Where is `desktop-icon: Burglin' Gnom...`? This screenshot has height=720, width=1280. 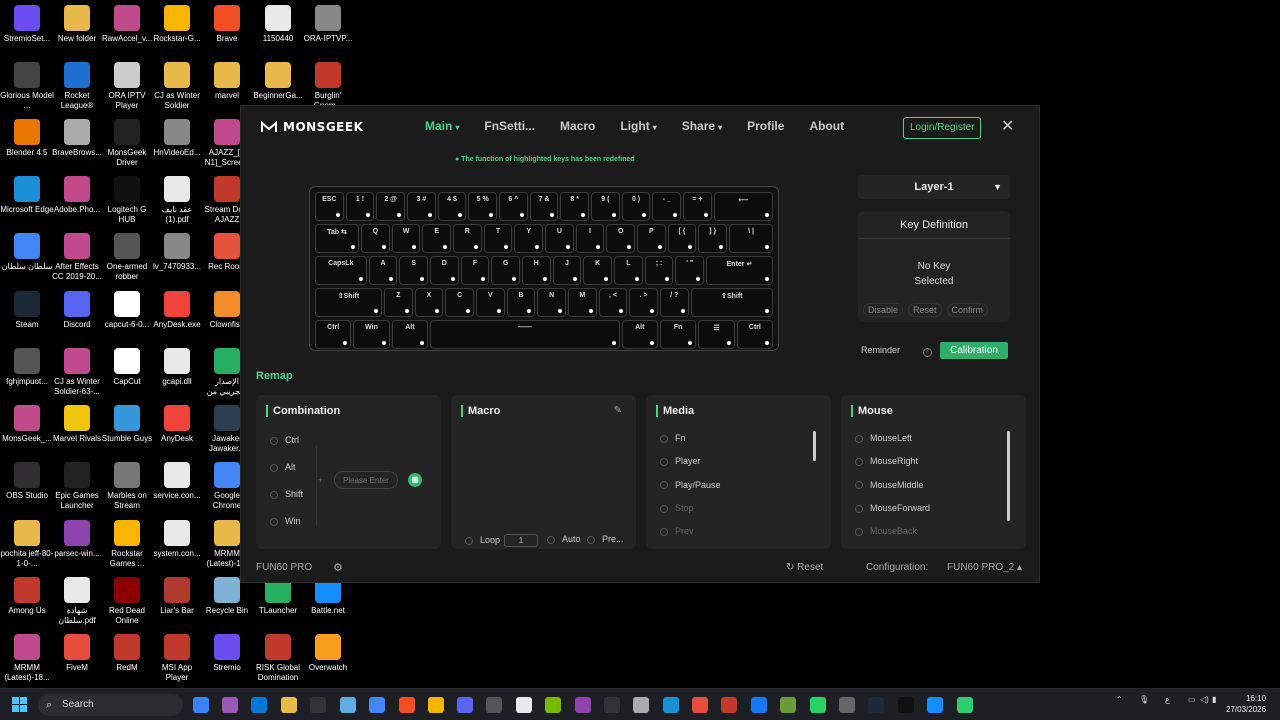 desktop-icon: Burglin' Gnom... is located at coordinates (328, 86).